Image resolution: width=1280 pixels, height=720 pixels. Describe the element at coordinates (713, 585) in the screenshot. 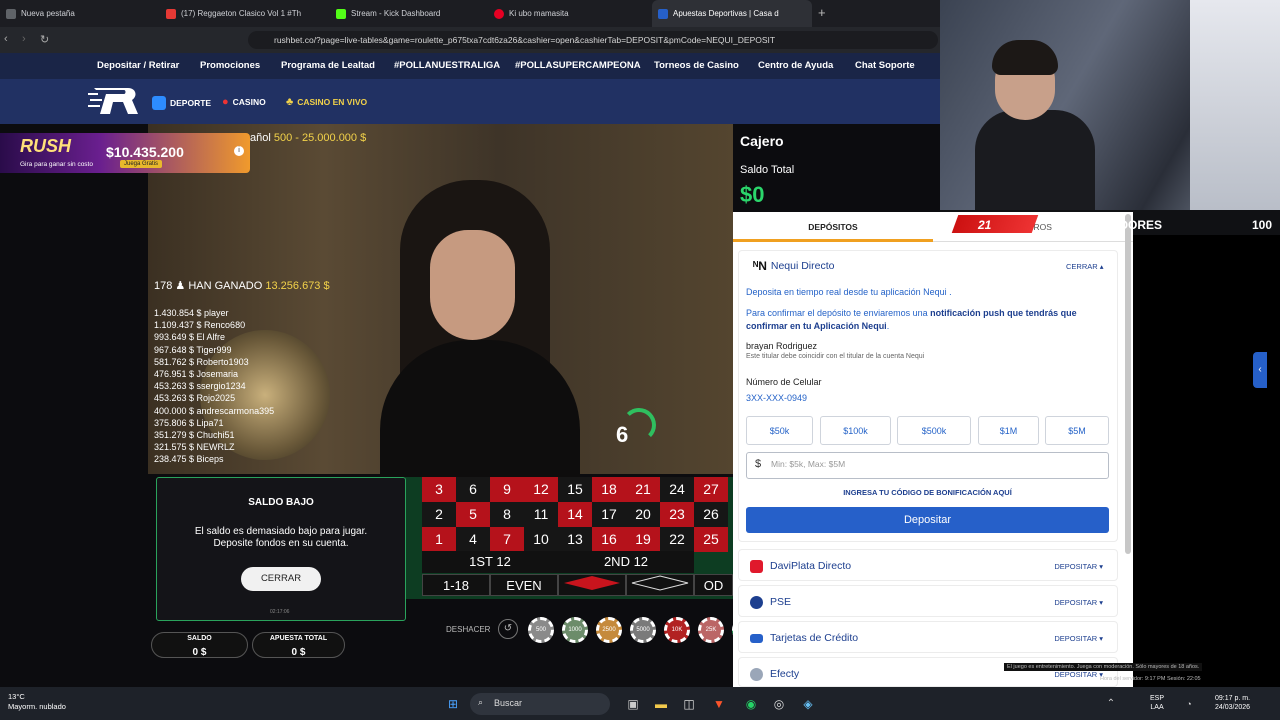

I see `bet-odd: OD` at that location.